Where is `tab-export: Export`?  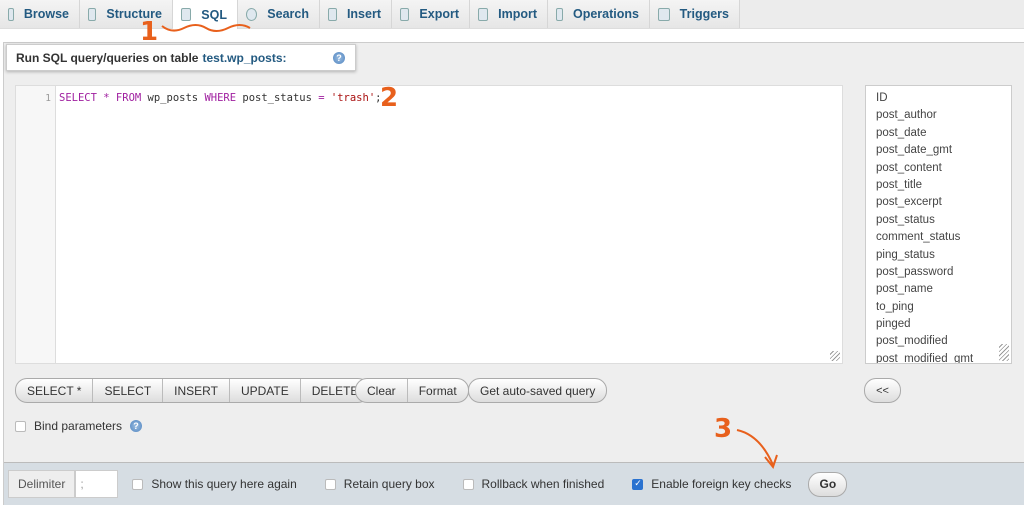
tab-export: Export is located at coordinates (431, 14).